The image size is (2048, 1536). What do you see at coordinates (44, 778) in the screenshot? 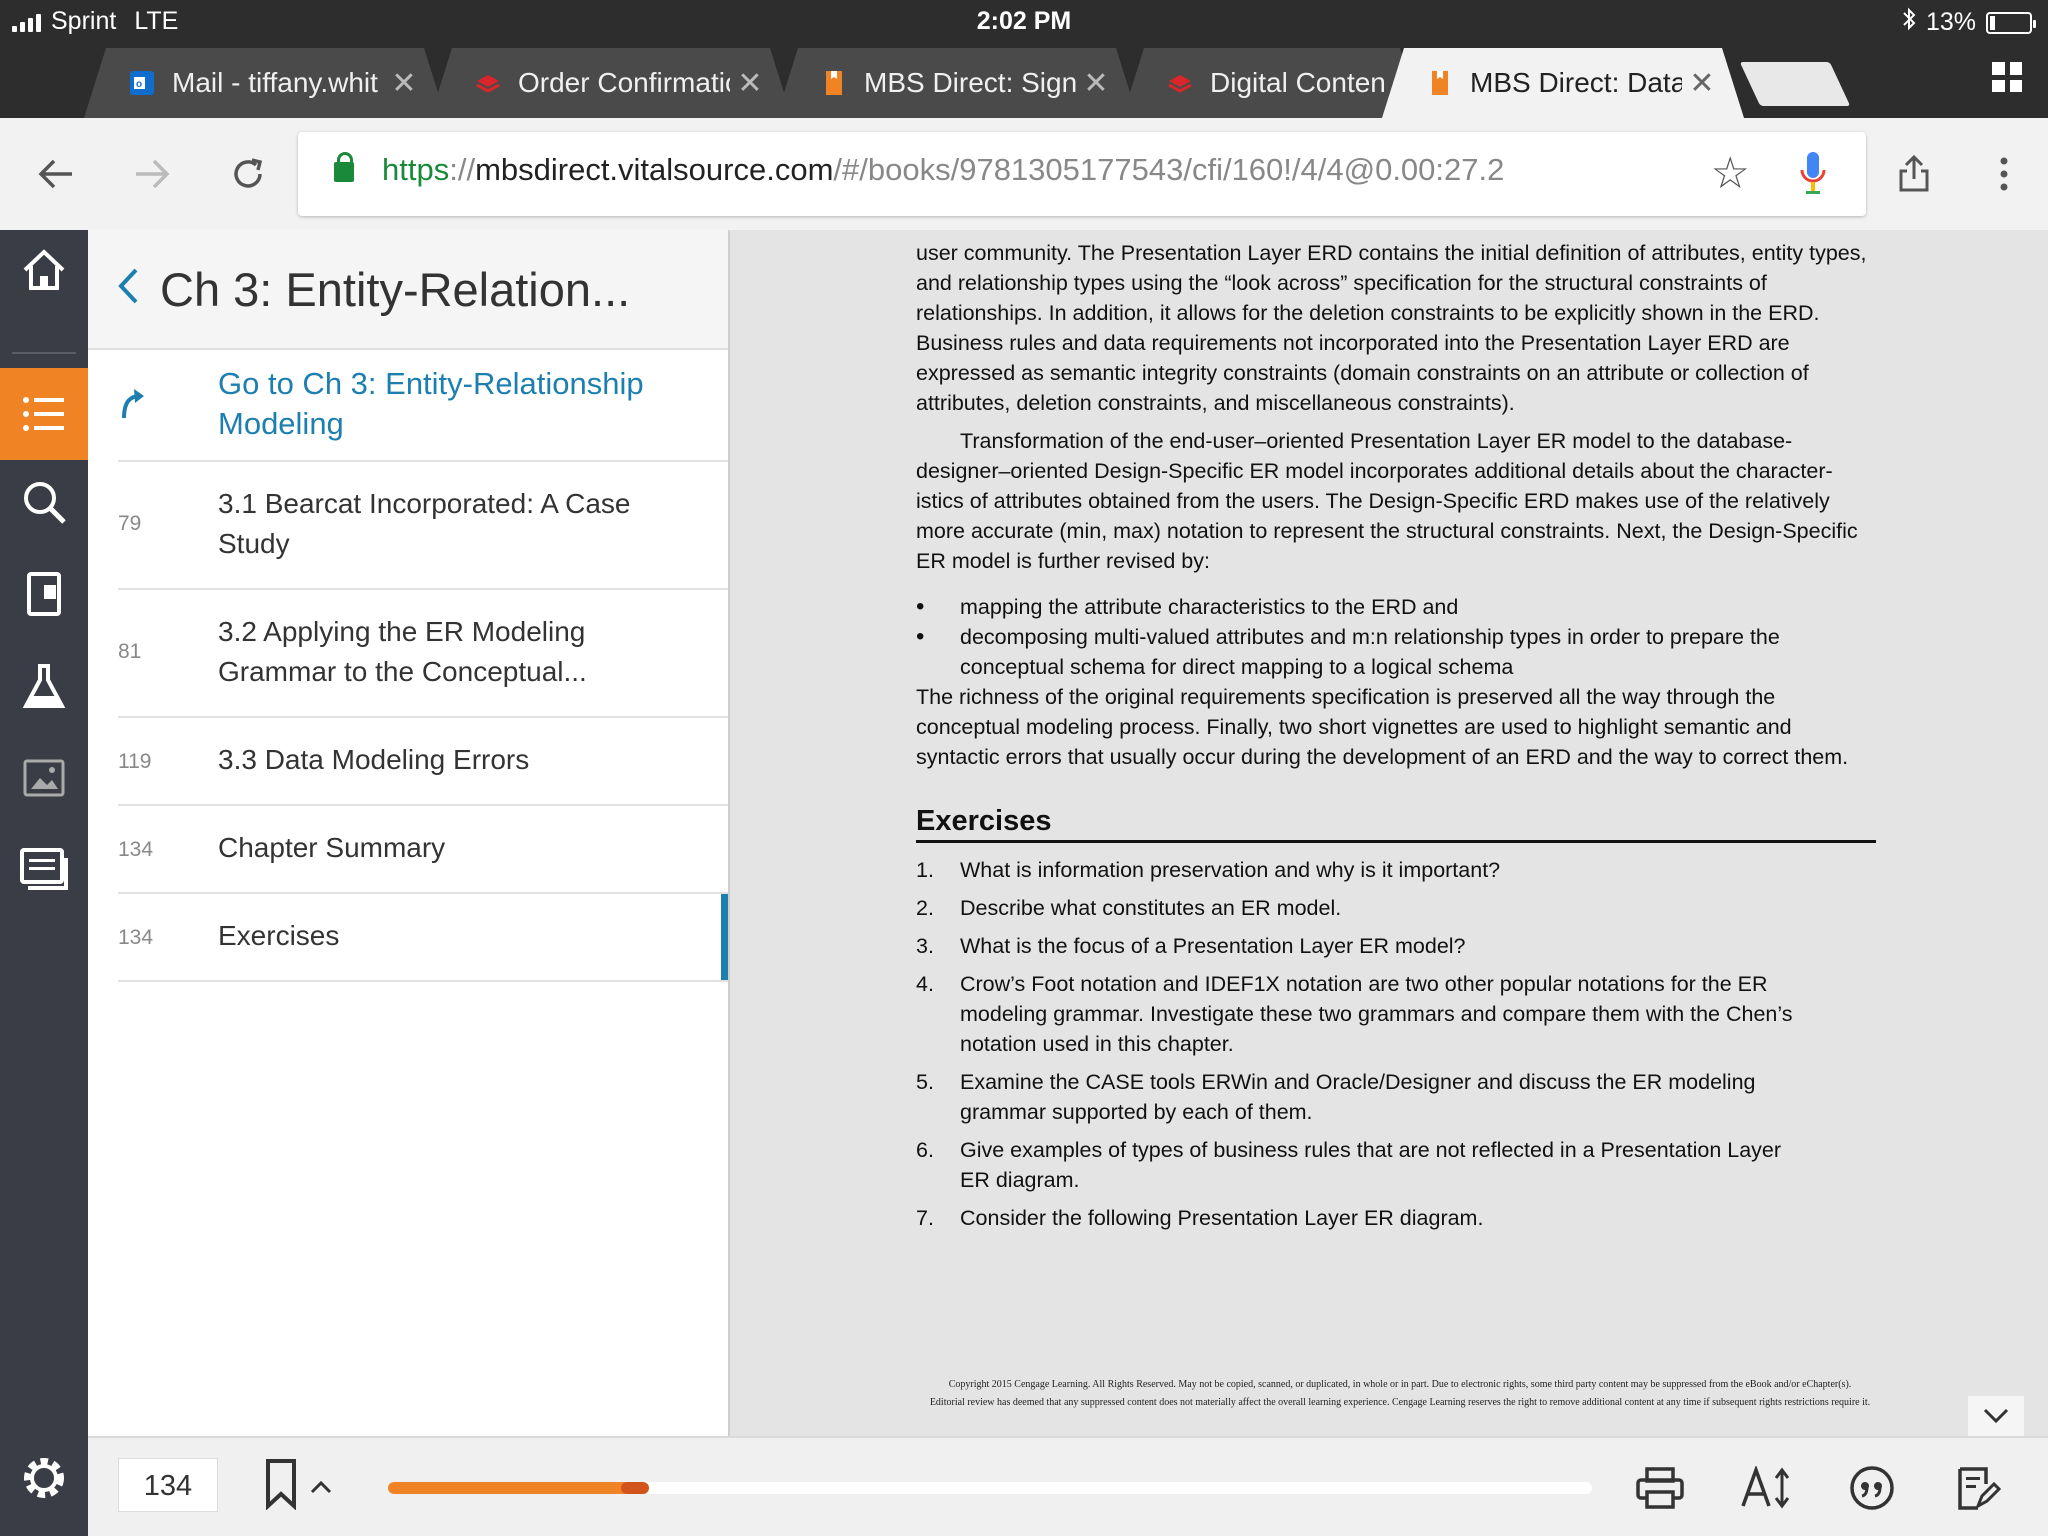
I see `figures-button` at bounding box center [44, 778].